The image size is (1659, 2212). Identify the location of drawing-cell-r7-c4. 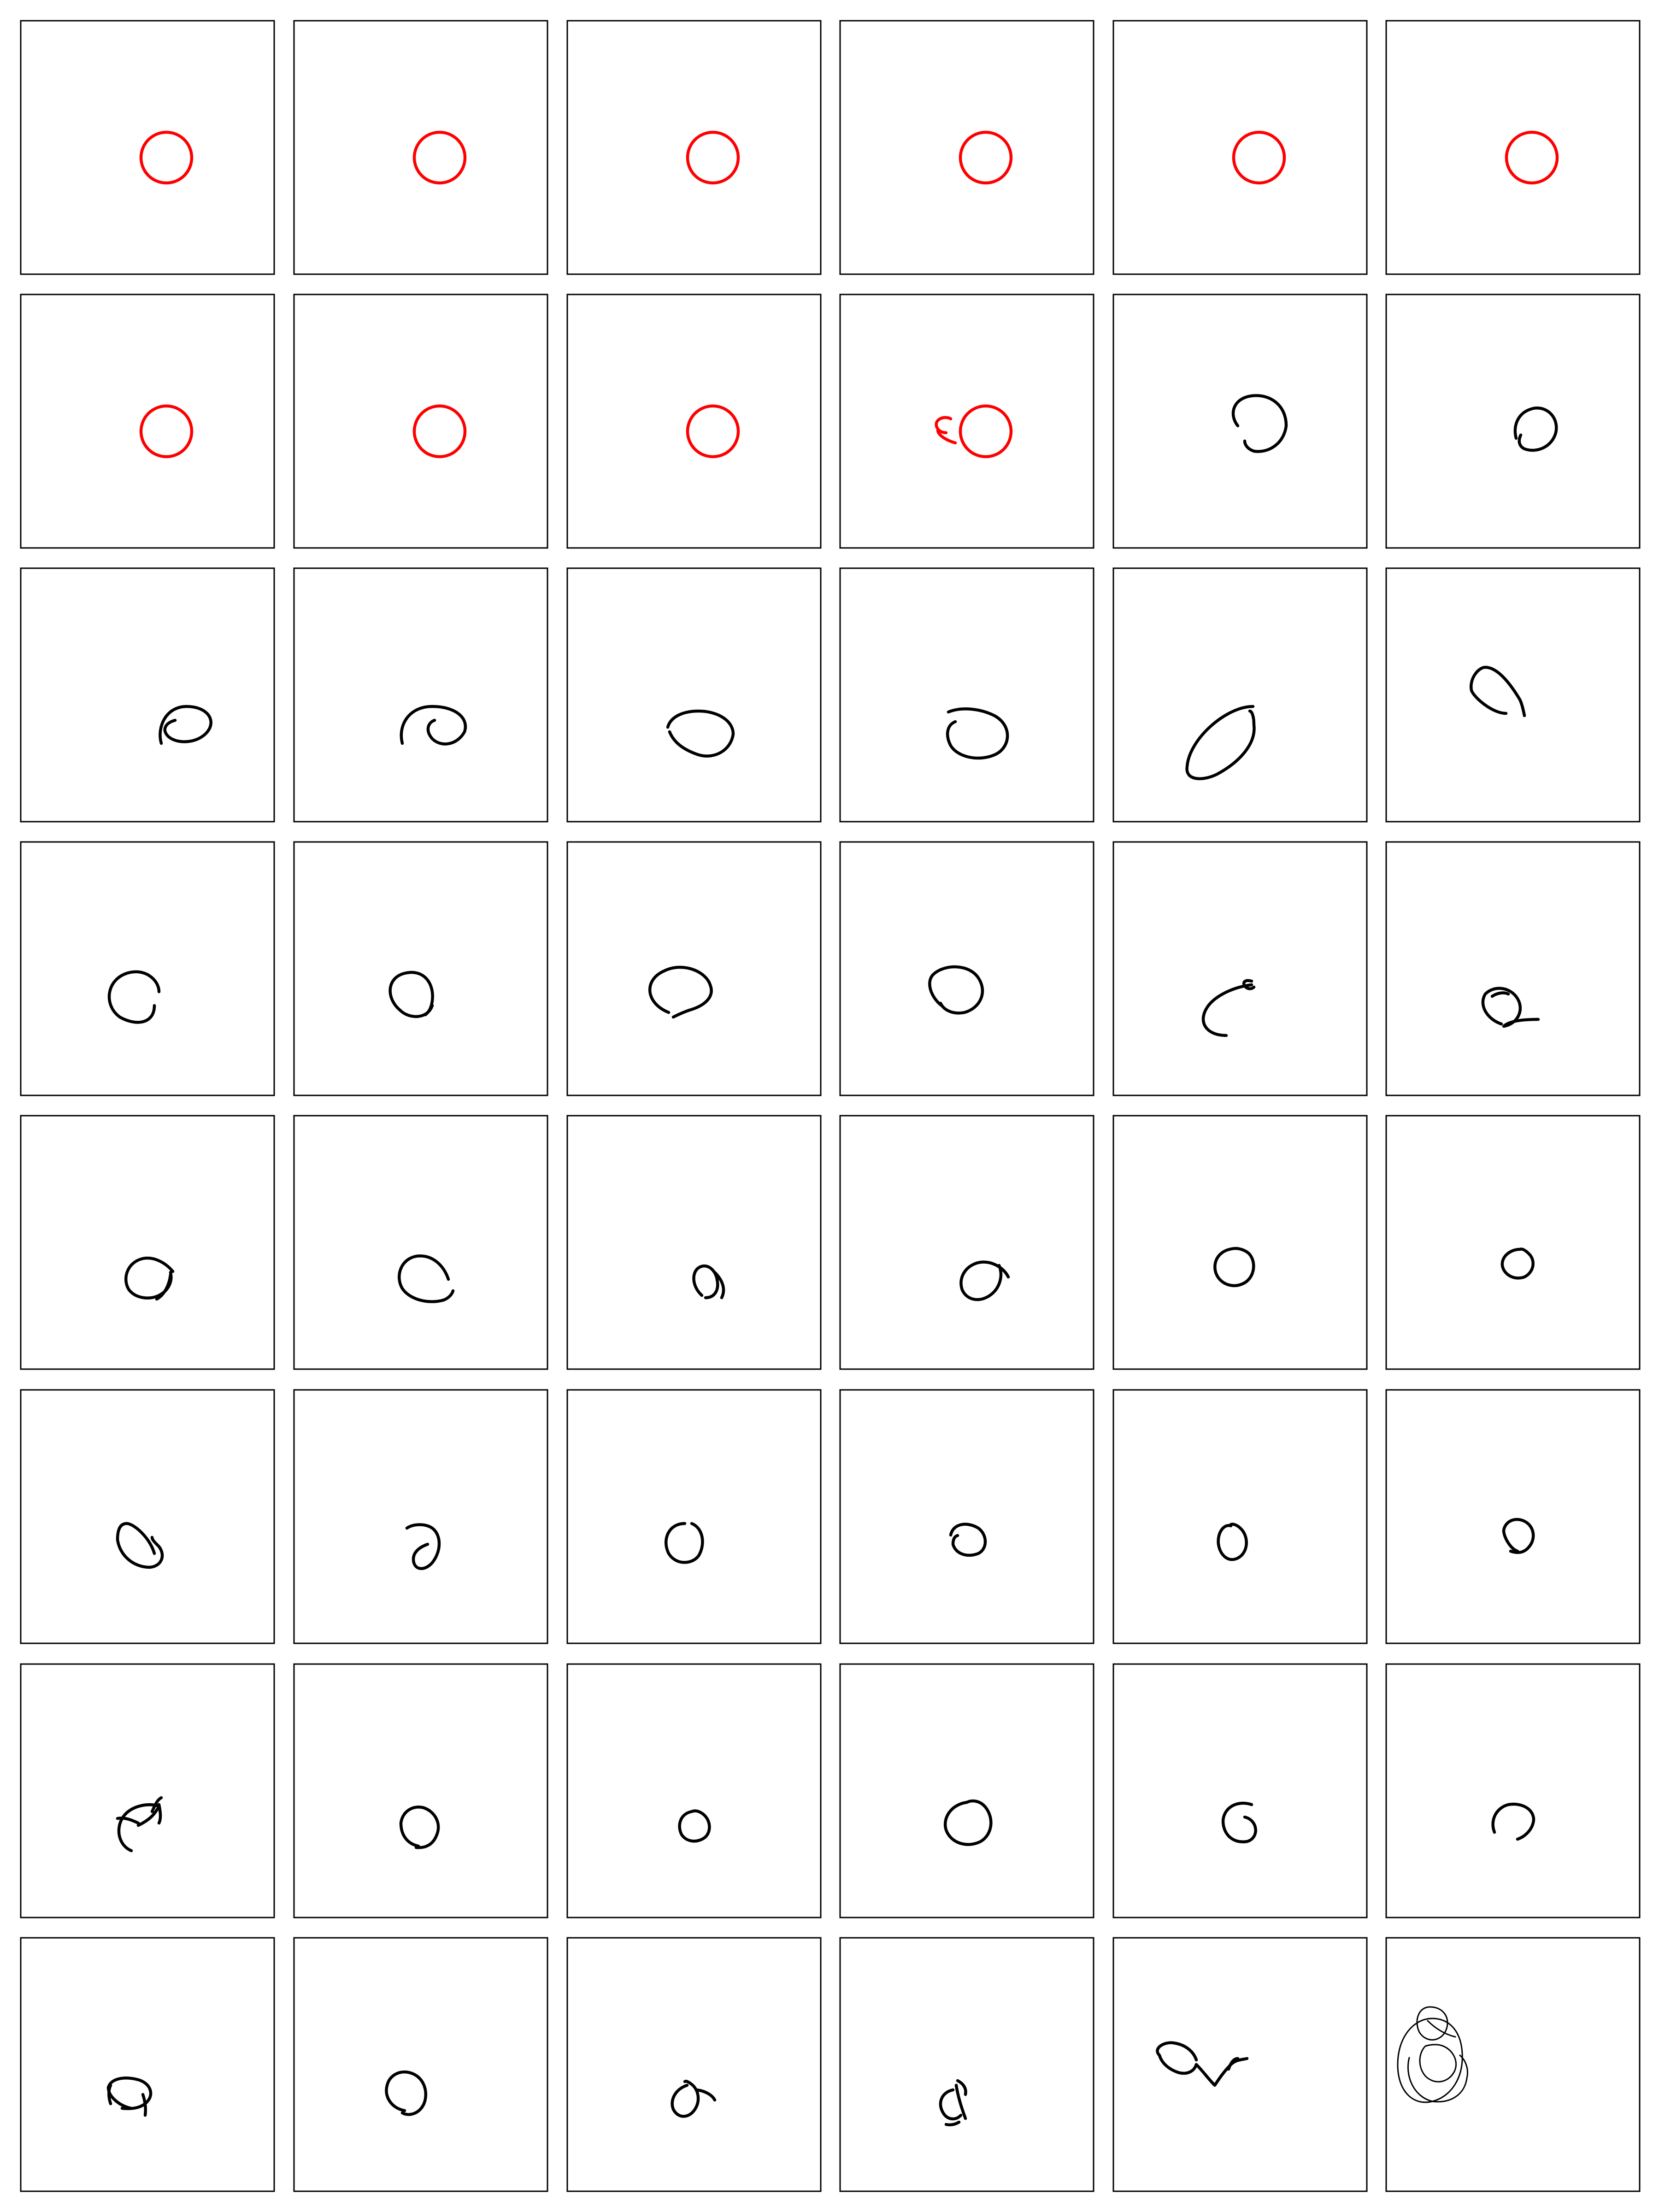
(966, 1790).